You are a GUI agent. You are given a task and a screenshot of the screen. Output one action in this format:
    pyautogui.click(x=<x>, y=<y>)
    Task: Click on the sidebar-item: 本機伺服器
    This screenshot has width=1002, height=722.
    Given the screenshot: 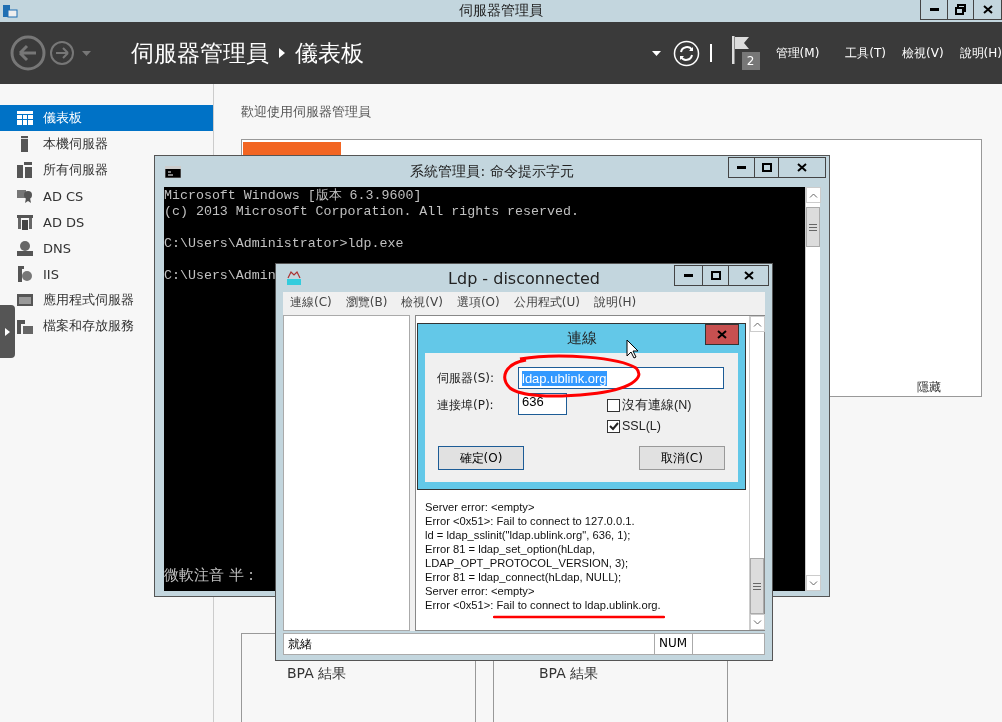 What is the action you would take?
    pyautogui.click(x=63, y=144)
    